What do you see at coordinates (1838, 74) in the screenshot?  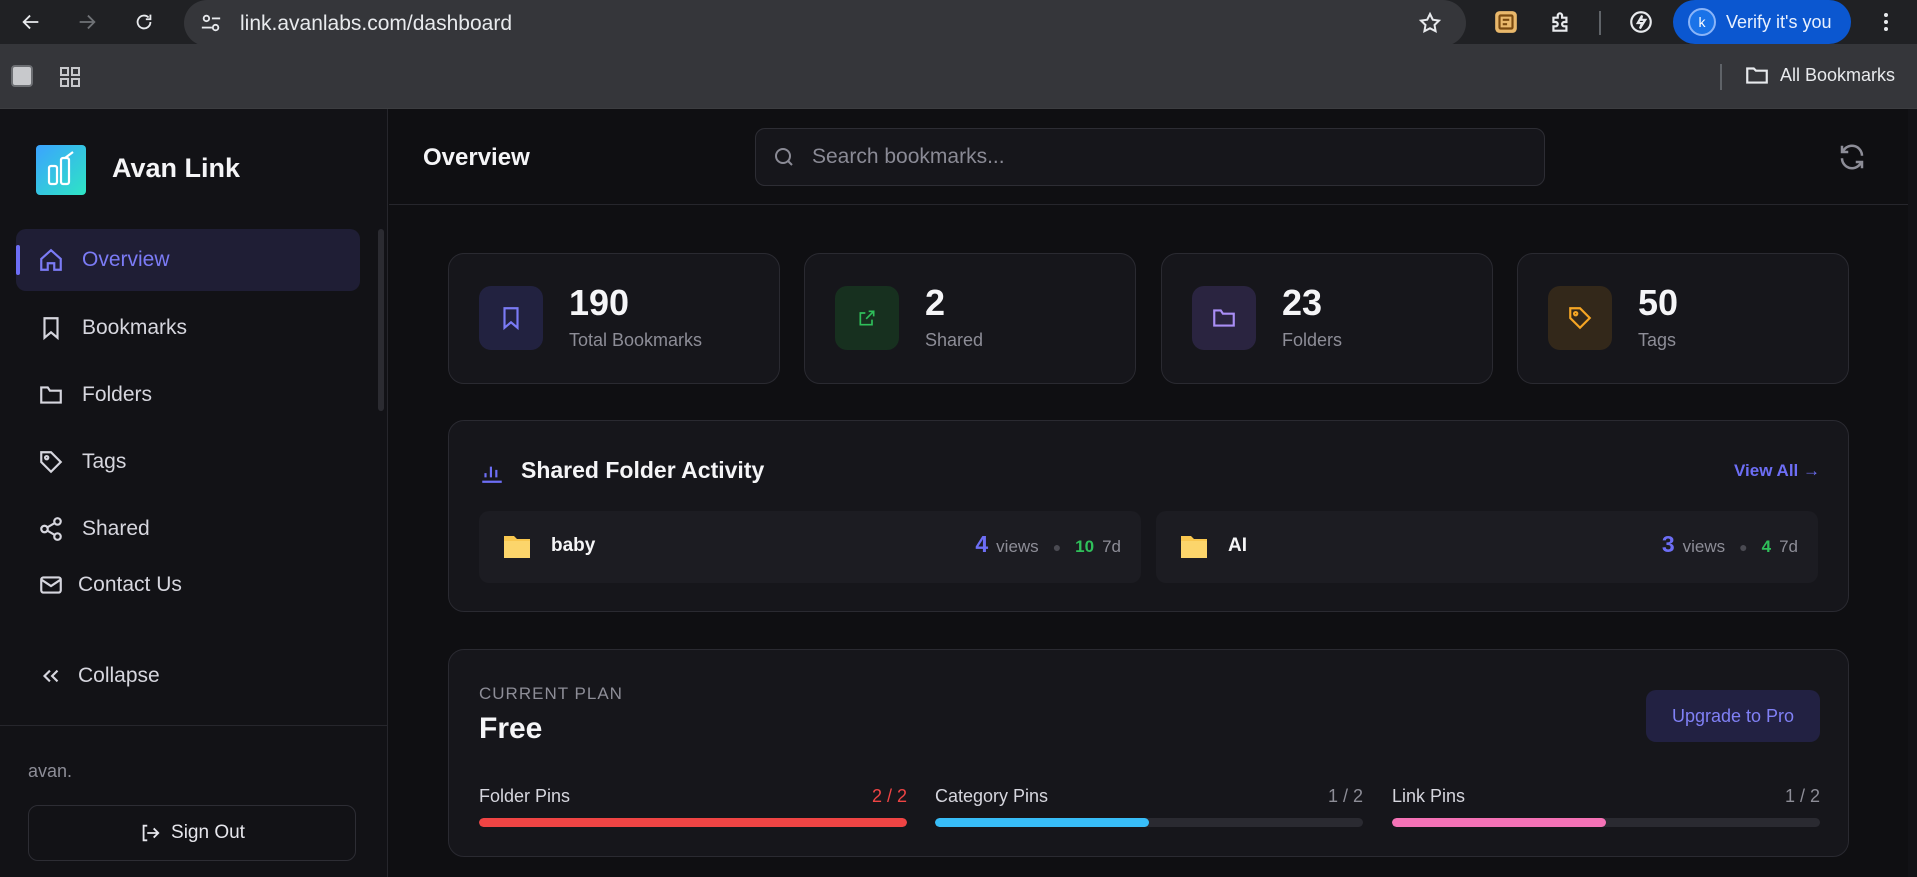 I see `all-bookmarks-label: All Bookmarks` at bounding box center [1838, 74].